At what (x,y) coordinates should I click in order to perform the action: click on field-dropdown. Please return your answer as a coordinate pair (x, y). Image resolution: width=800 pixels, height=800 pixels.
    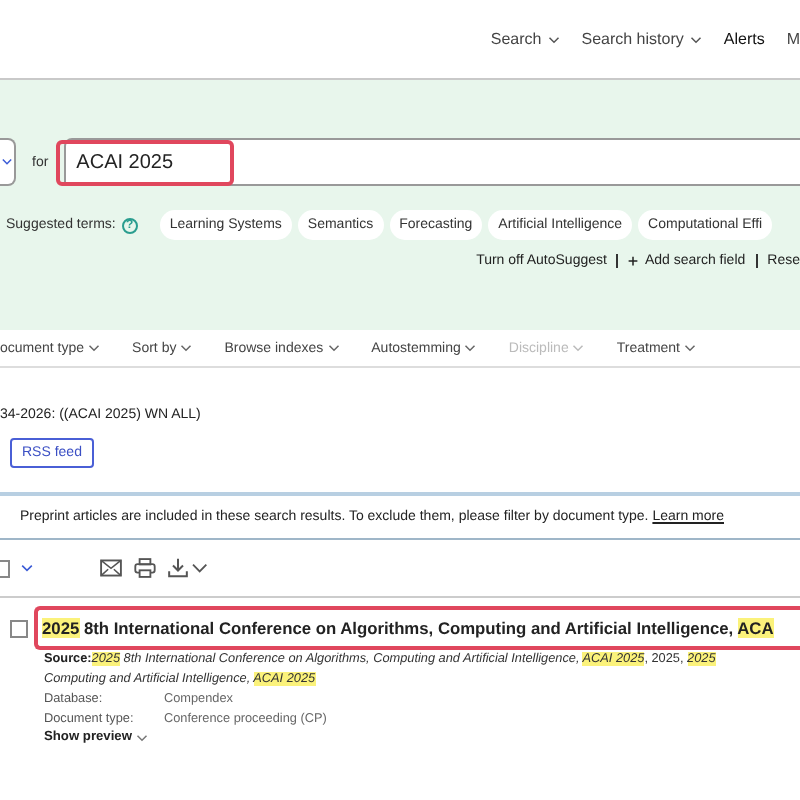
    Looking at the image, I should click on (8, 162).